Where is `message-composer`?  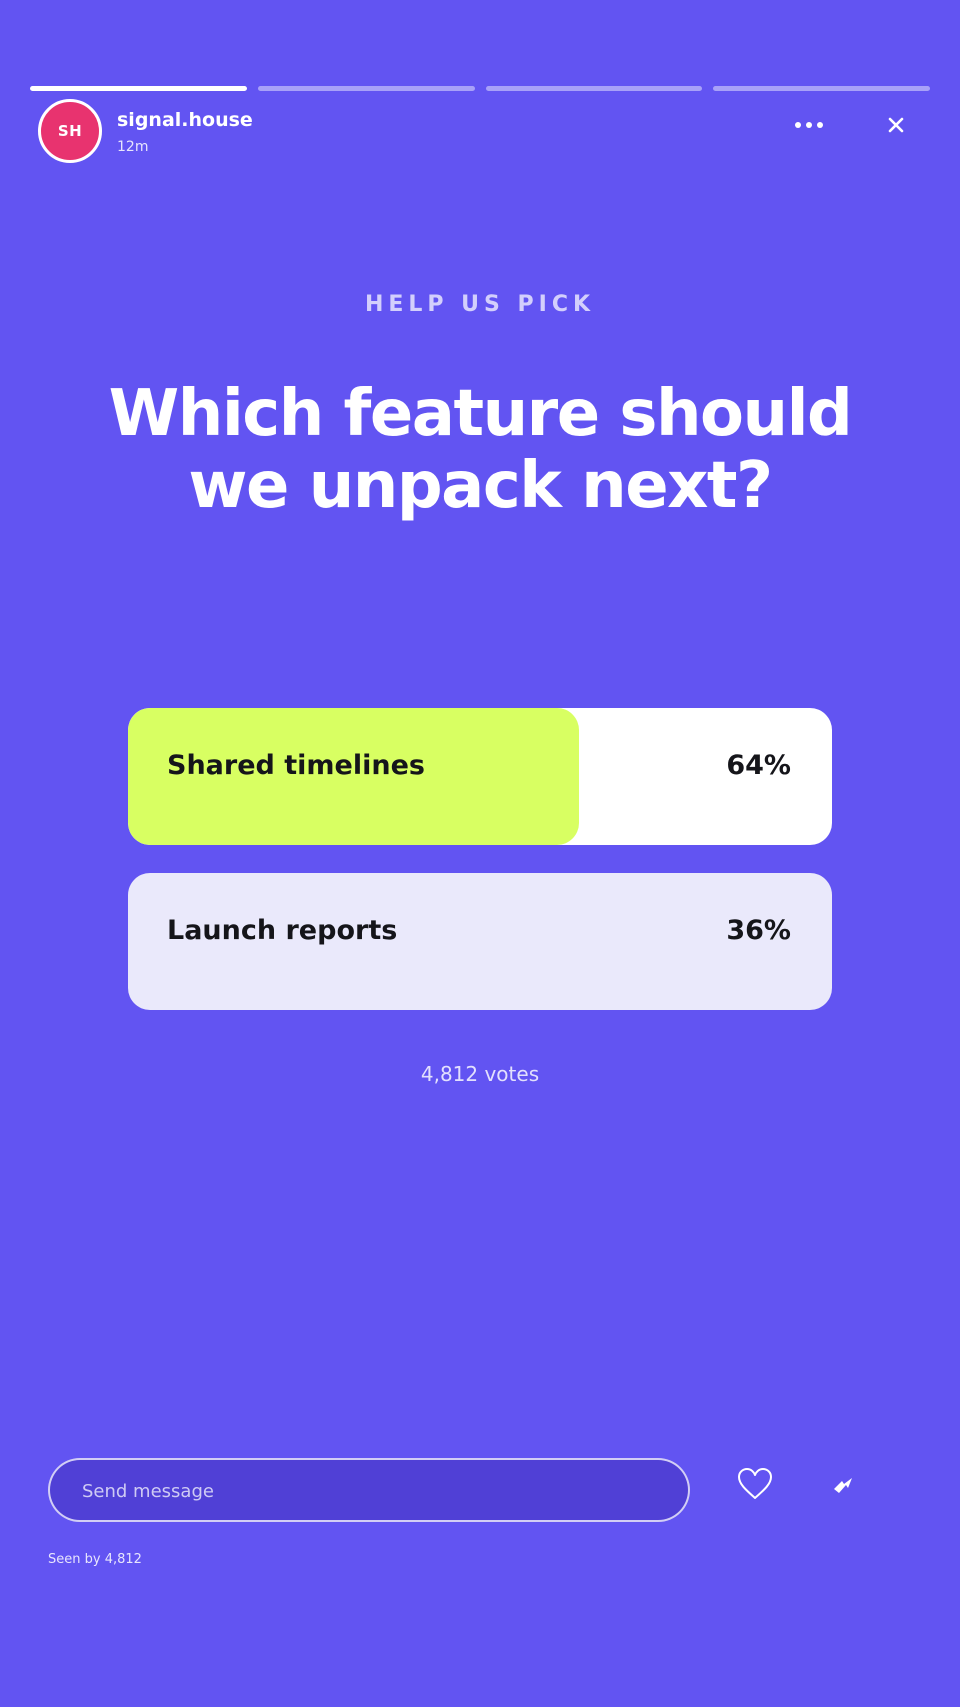 message-composer is located at coordinates (369, 1490).